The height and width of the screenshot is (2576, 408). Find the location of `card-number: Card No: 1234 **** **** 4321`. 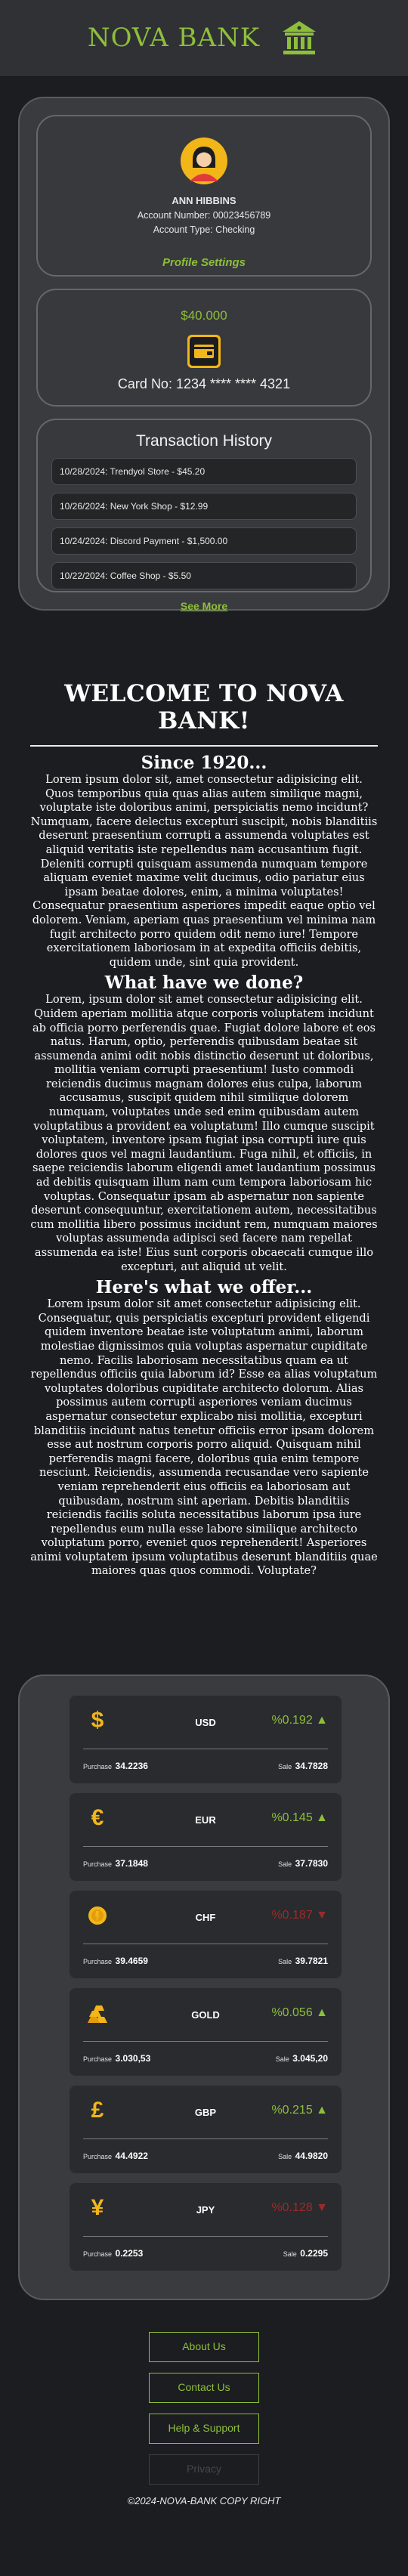

card-number: Card No: 1234 **** **** 4321 is located at coordinates (204, 383).